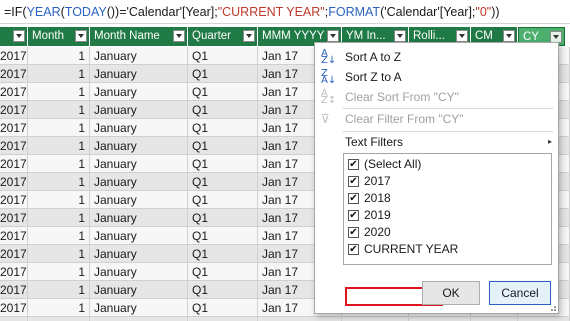 This screenshot has width=570, height=321. I want to click on cell-rolling, so click(440, 319).